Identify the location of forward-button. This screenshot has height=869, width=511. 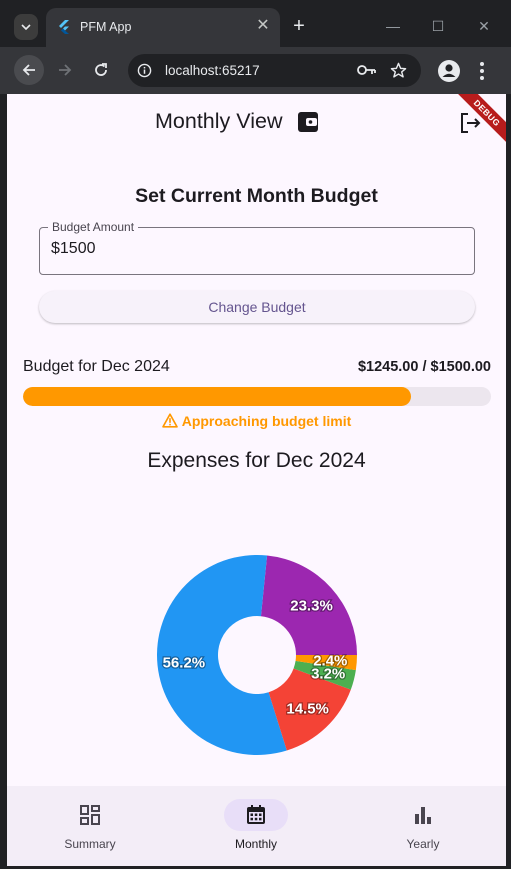
(65, 70).